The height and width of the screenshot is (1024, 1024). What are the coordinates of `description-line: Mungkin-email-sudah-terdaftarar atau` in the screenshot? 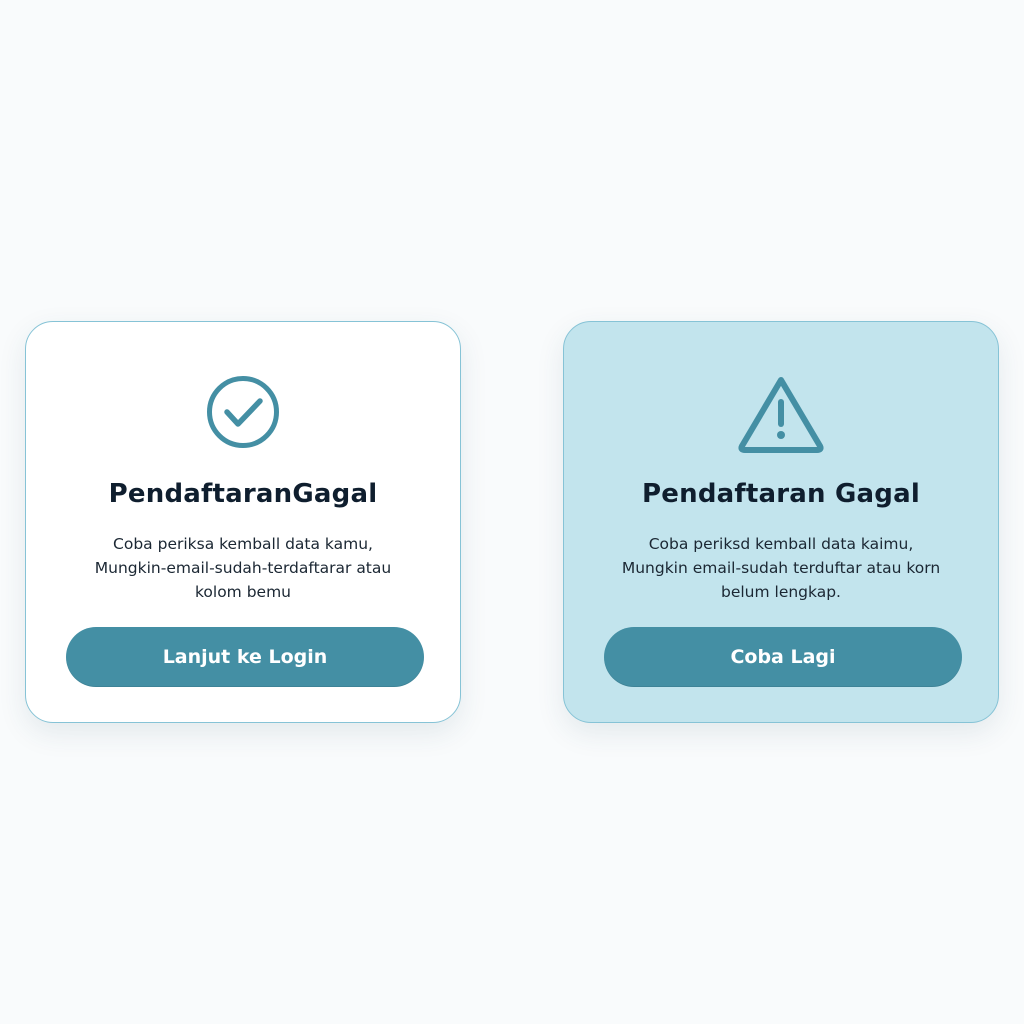 It's located at (243, 568).